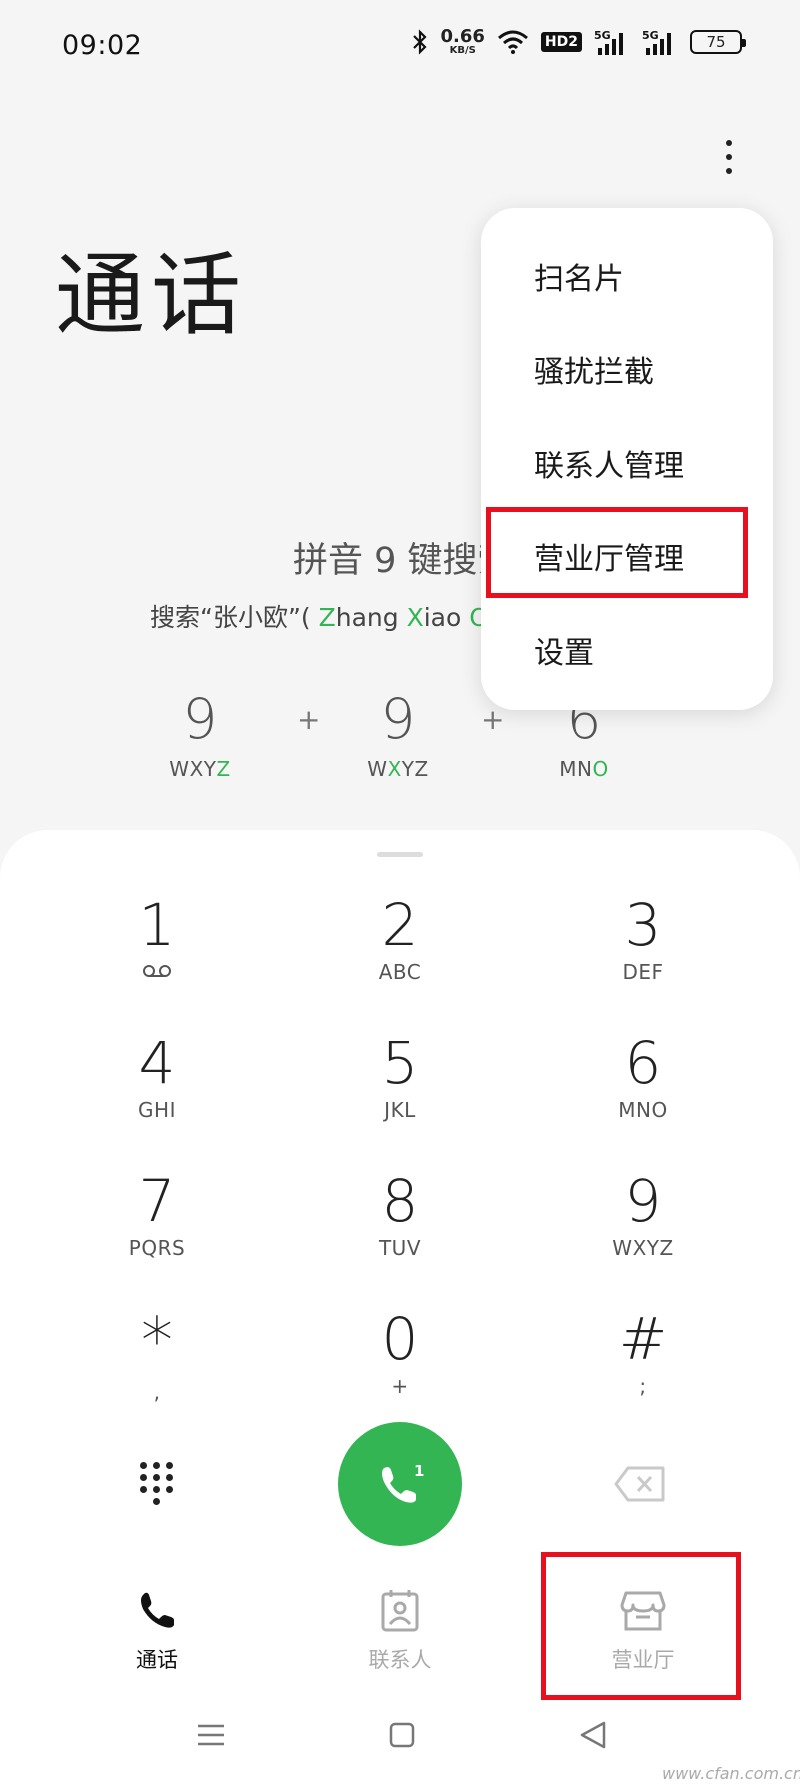 Image resolution: width=800 pixels, height=1787 pixels. Describe the element at coordinates (157, 1483) in the screenshot. I see `dialpad-toggle-button` at that location.